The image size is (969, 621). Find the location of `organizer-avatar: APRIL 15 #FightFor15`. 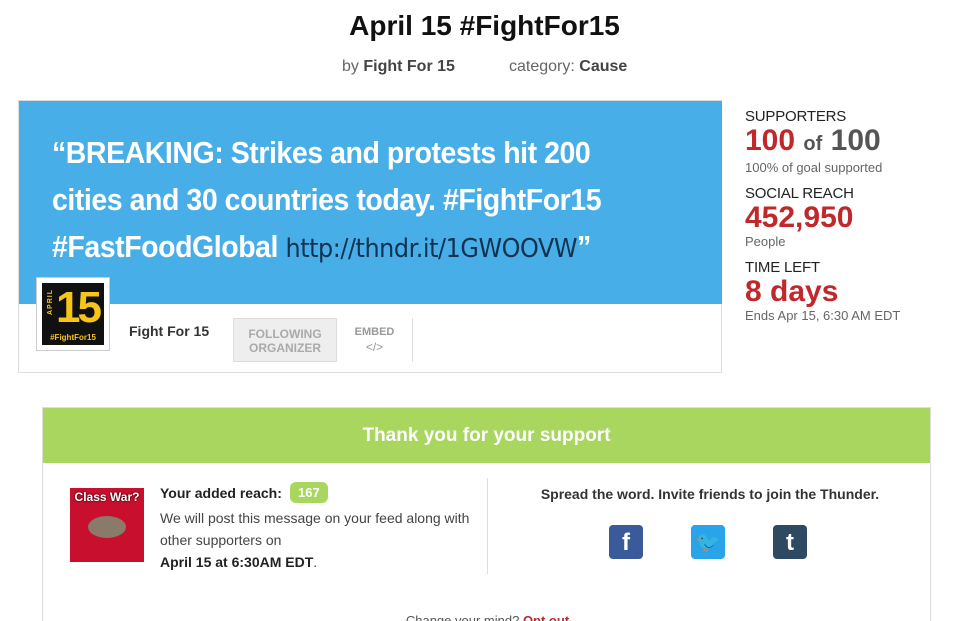

organizer-avatar: APRIL 15 #FightFor15 is located at coordinates (73, 314).